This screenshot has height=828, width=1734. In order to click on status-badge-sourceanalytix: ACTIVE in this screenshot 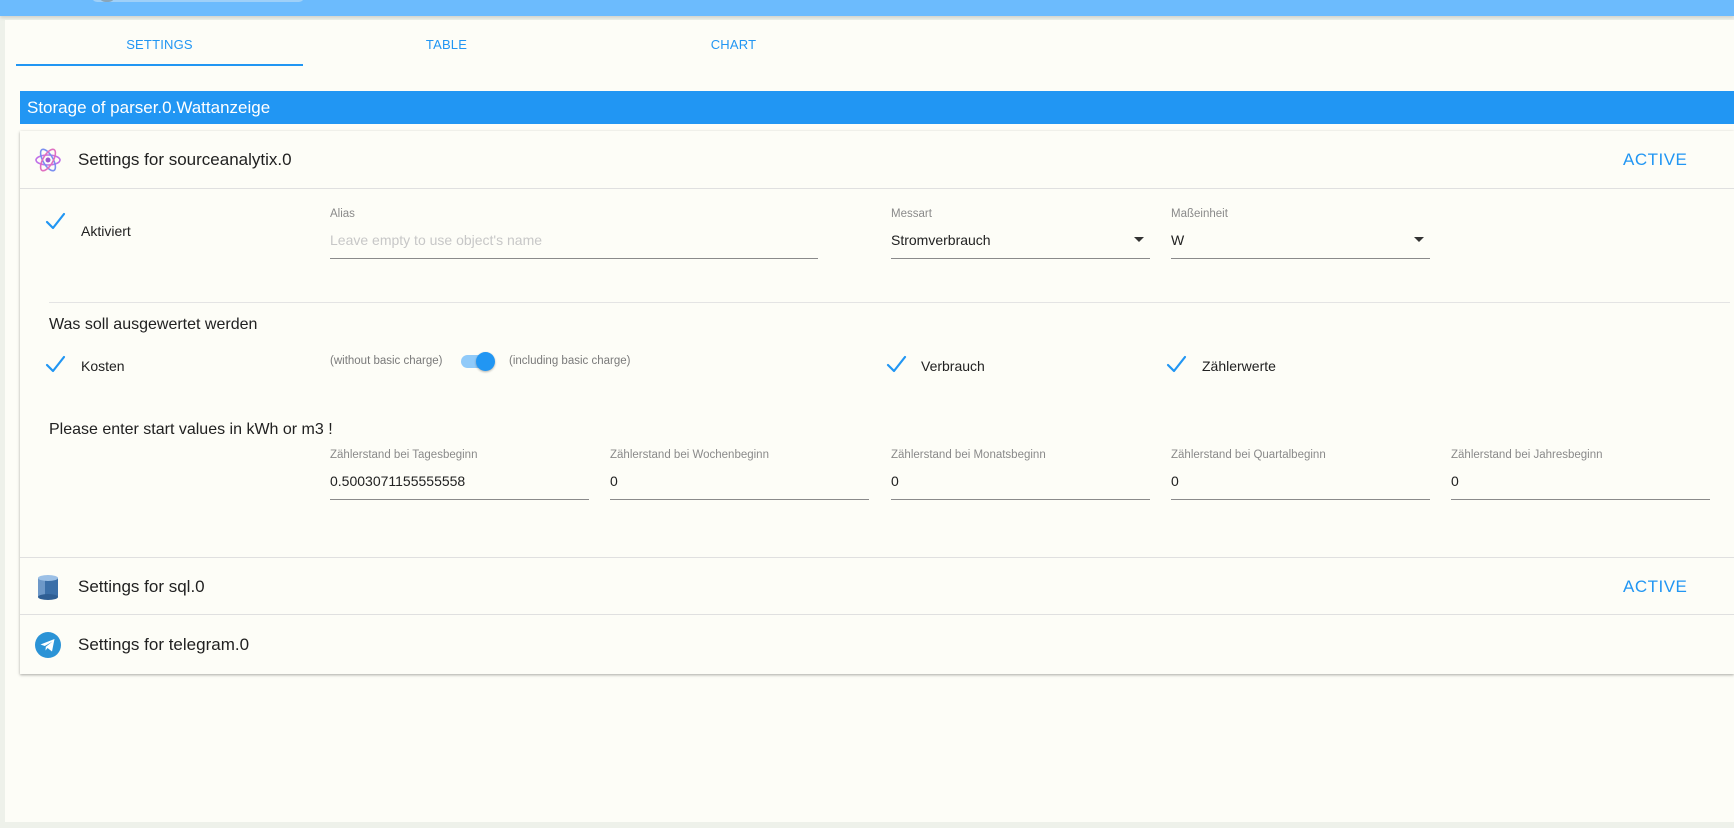, I will do `click(1655, 159)`.